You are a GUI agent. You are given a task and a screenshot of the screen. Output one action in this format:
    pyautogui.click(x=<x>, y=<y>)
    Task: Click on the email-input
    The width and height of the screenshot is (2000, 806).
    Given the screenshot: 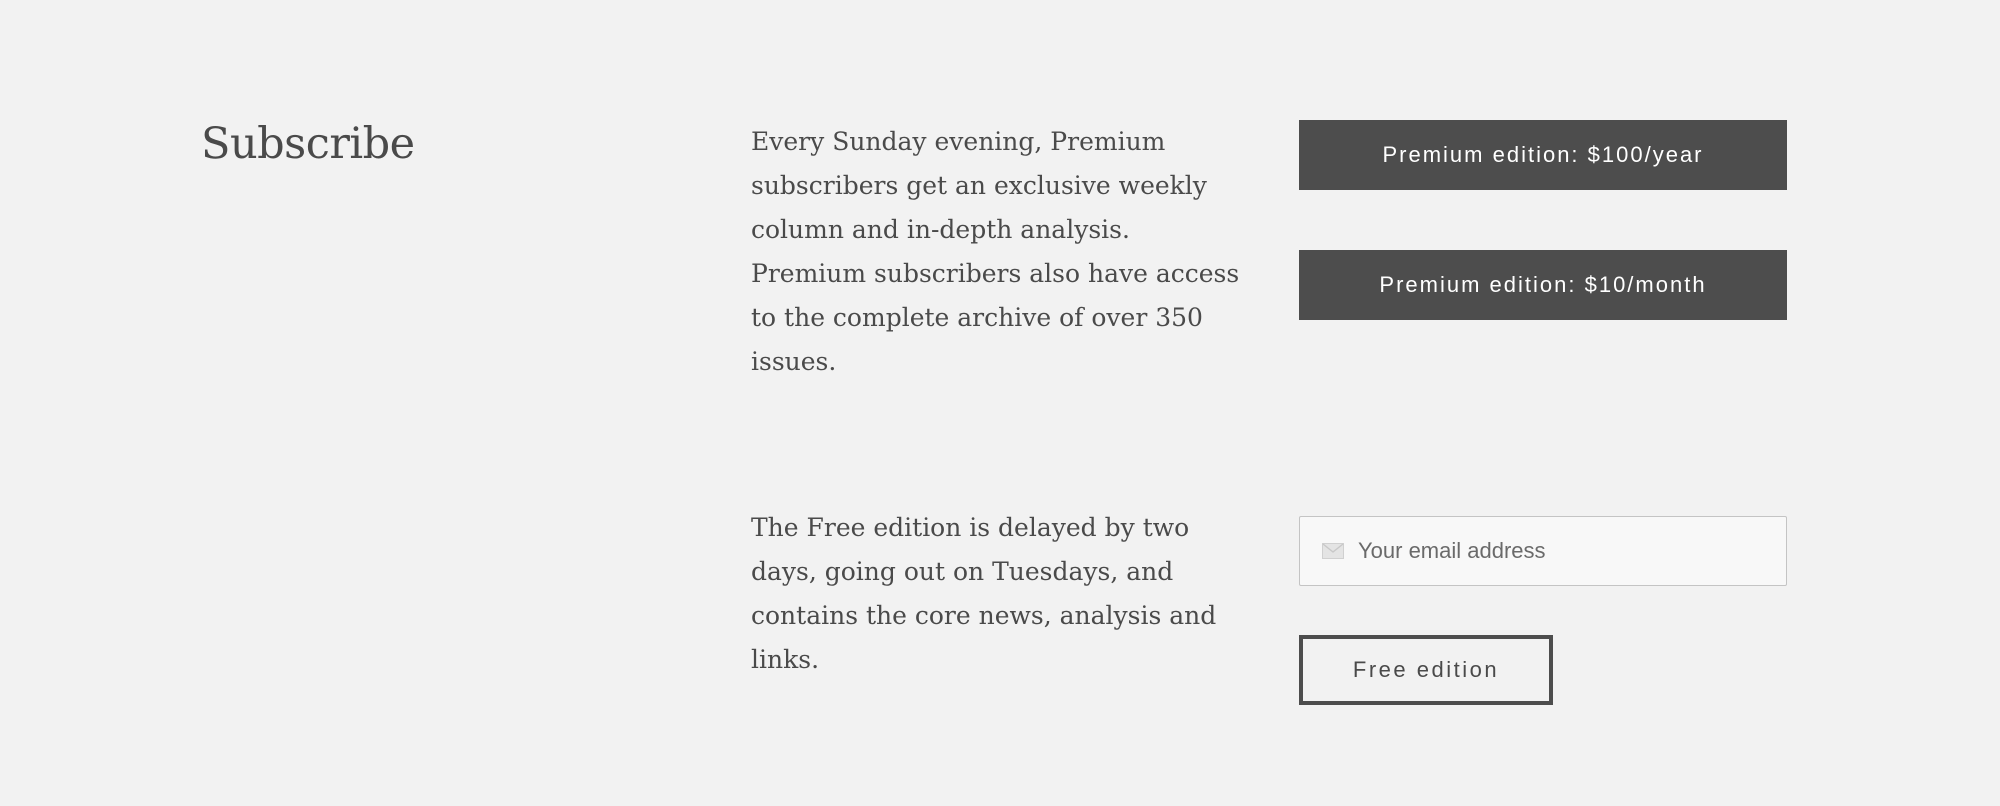 What is the action you would take?
    pyautogui.click(x=1572, y=551)
    